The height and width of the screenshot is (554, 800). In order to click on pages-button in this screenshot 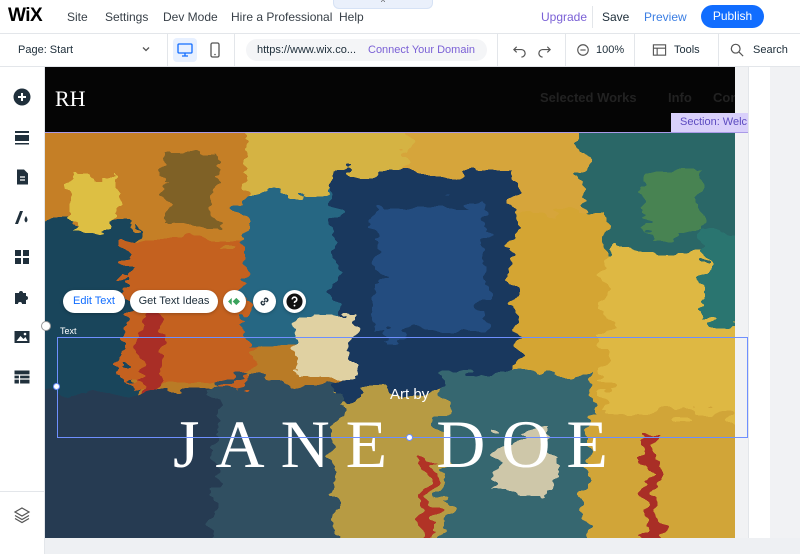, I will do `click(22, 177)`.